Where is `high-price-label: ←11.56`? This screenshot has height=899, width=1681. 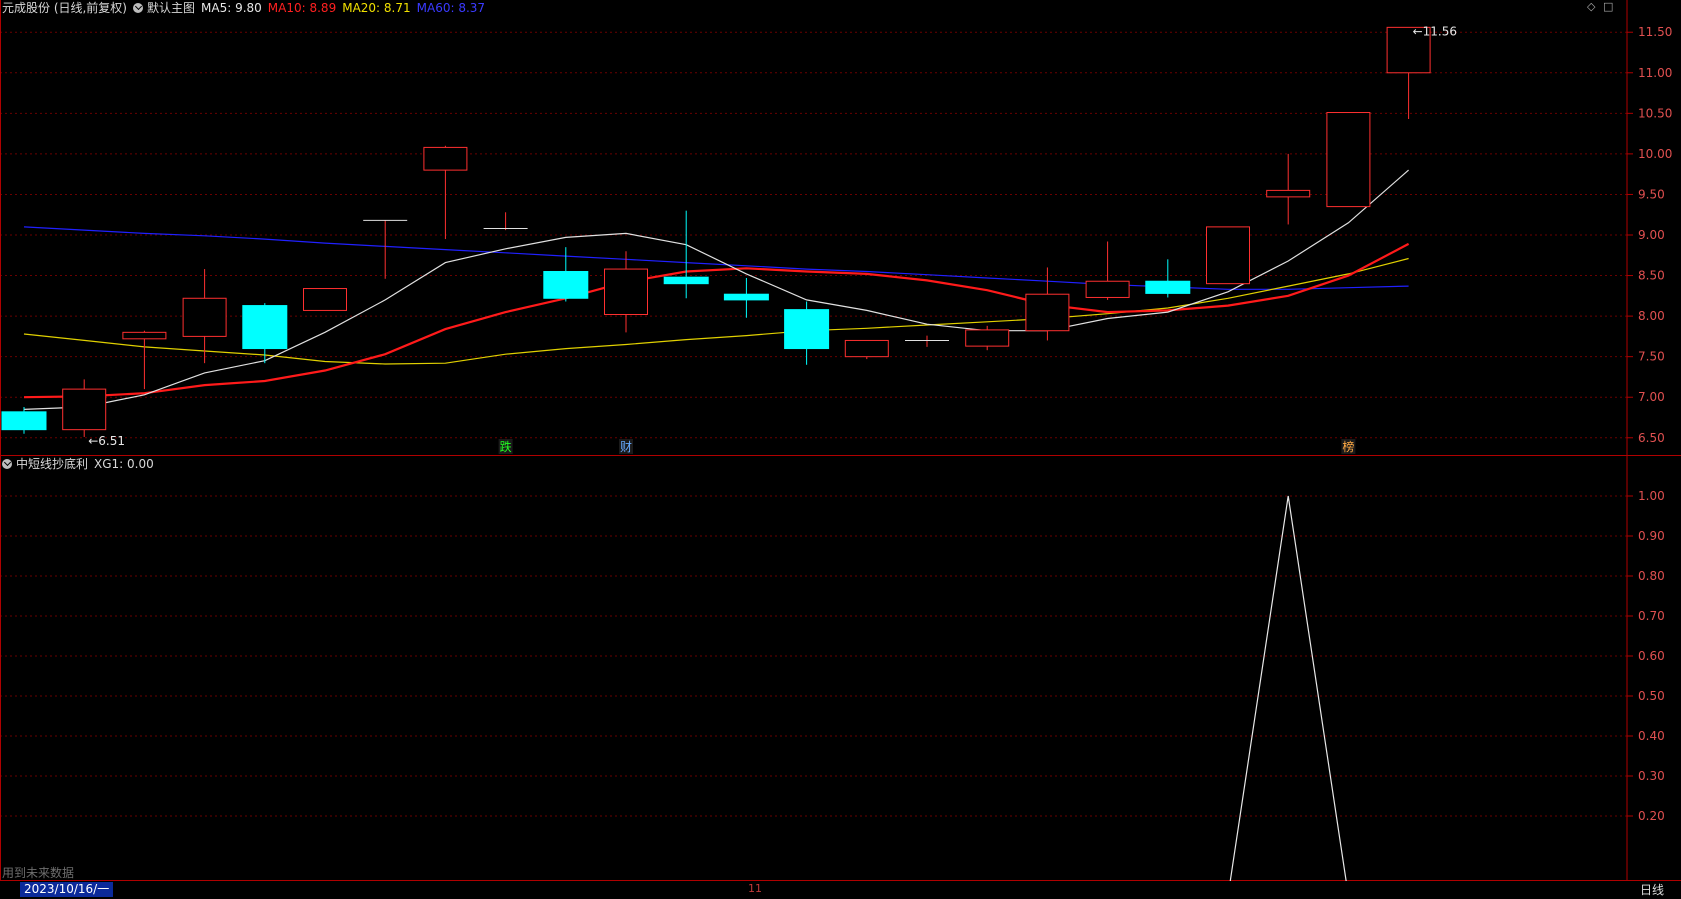
high-price-label: ←11.56 is located at coordinates (1435, 31).